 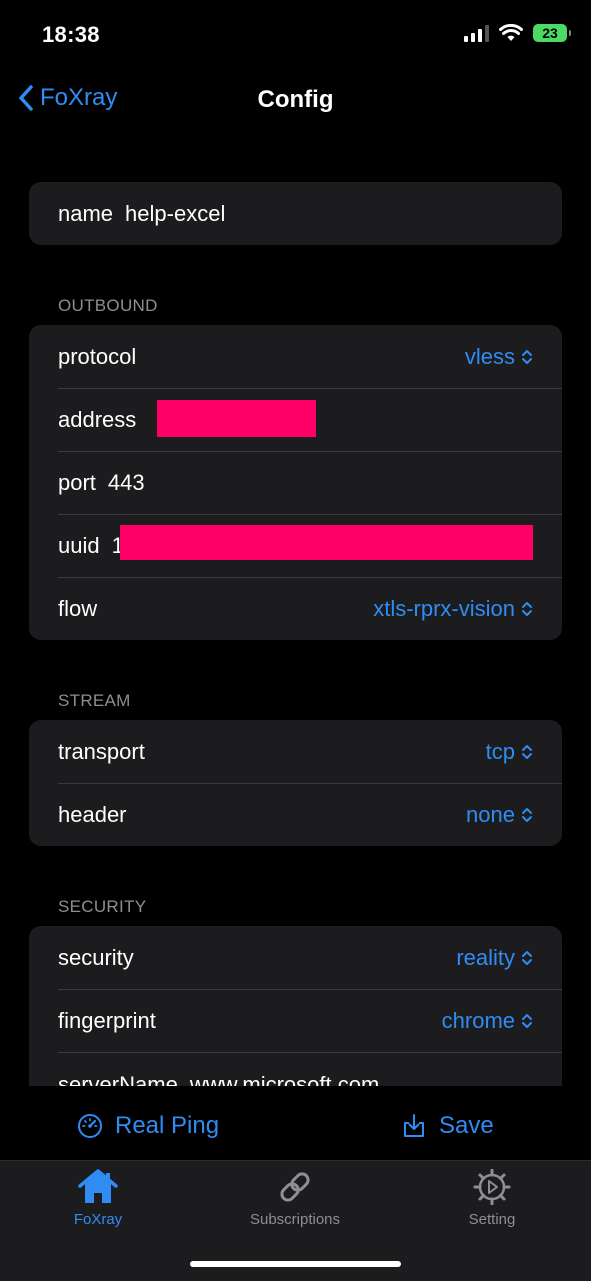 What do you see at coordinates (295, 1069) in the screenshot?
I see `server-name-row: serverName www.microsoft.com` at bounding box center [295, 1069].